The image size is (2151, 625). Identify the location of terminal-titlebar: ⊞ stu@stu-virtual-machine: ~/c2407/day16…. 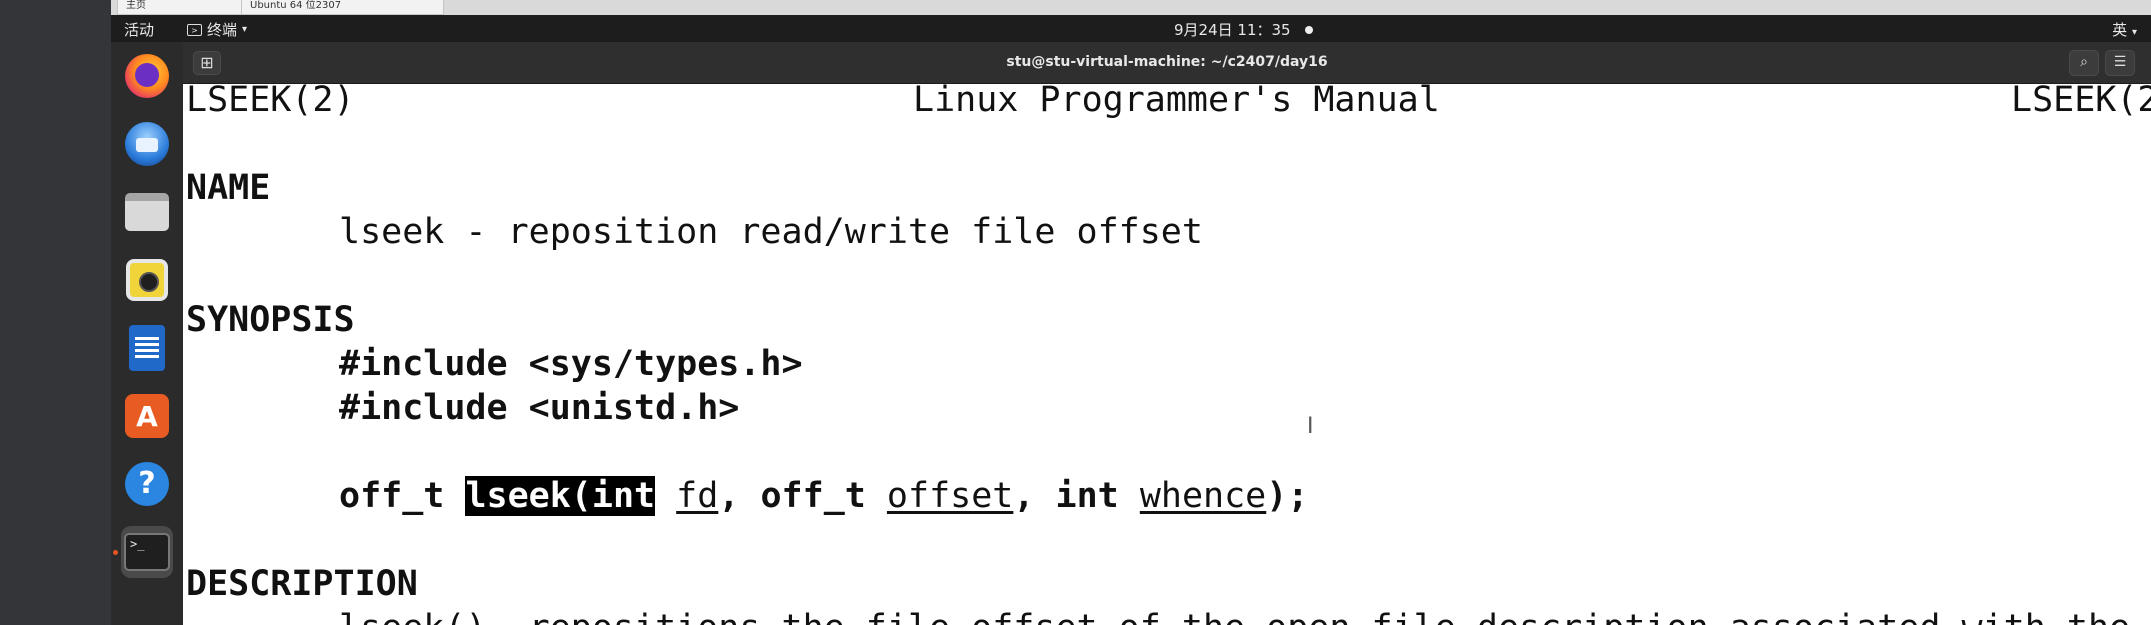
(1167, 63).